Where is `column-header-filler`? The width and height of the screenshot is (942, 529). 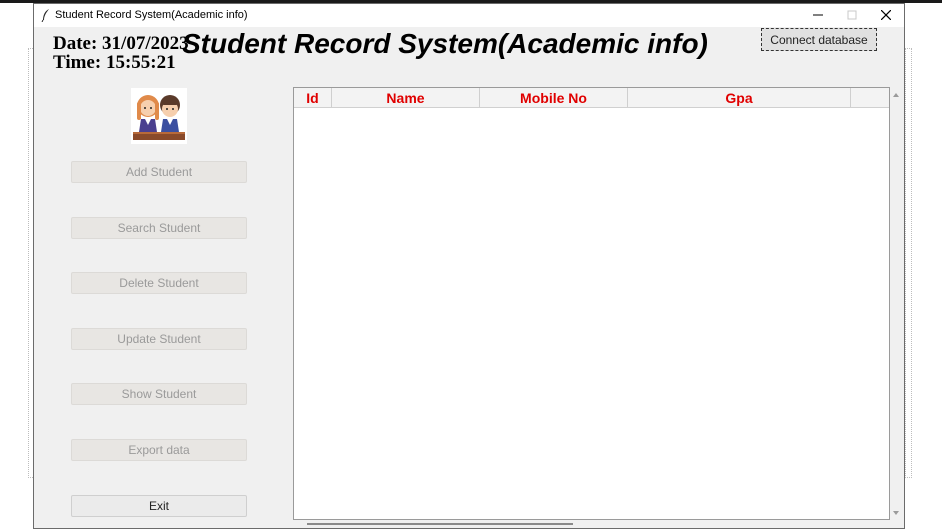
column-header-filler is located at coordinates (870, 97).